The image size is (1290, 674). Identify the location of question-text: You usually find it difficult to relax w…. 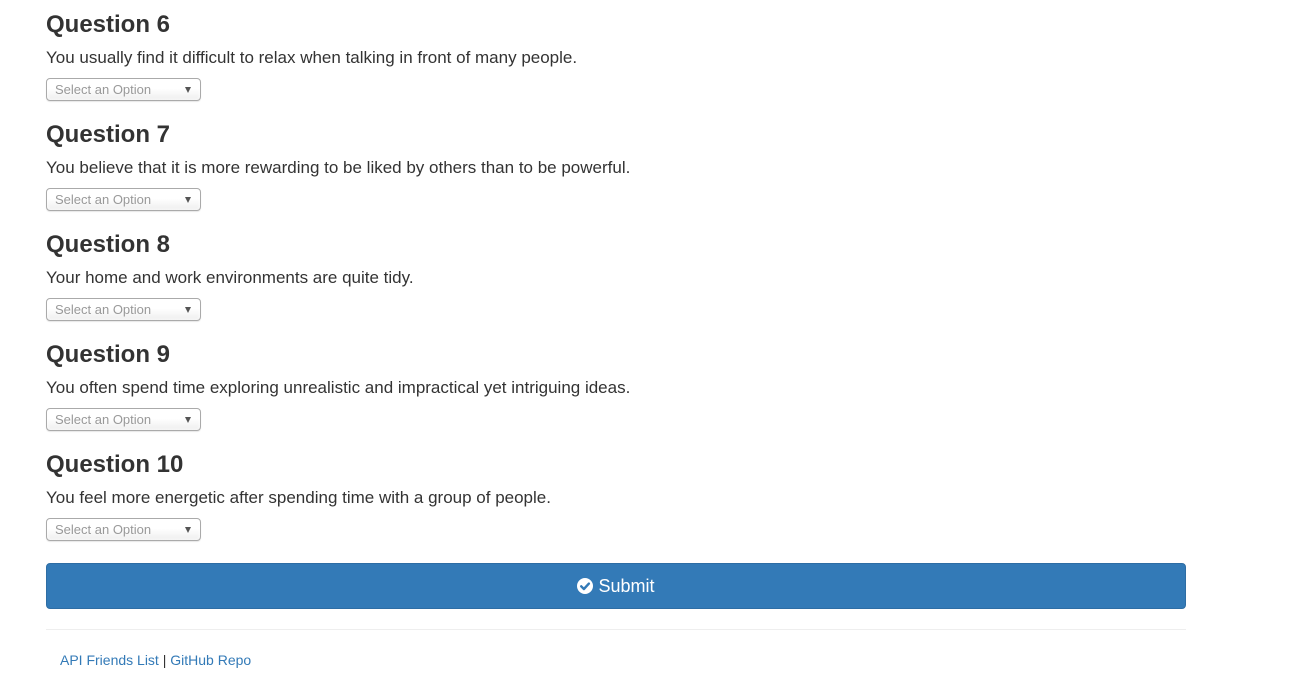
(312, 57).